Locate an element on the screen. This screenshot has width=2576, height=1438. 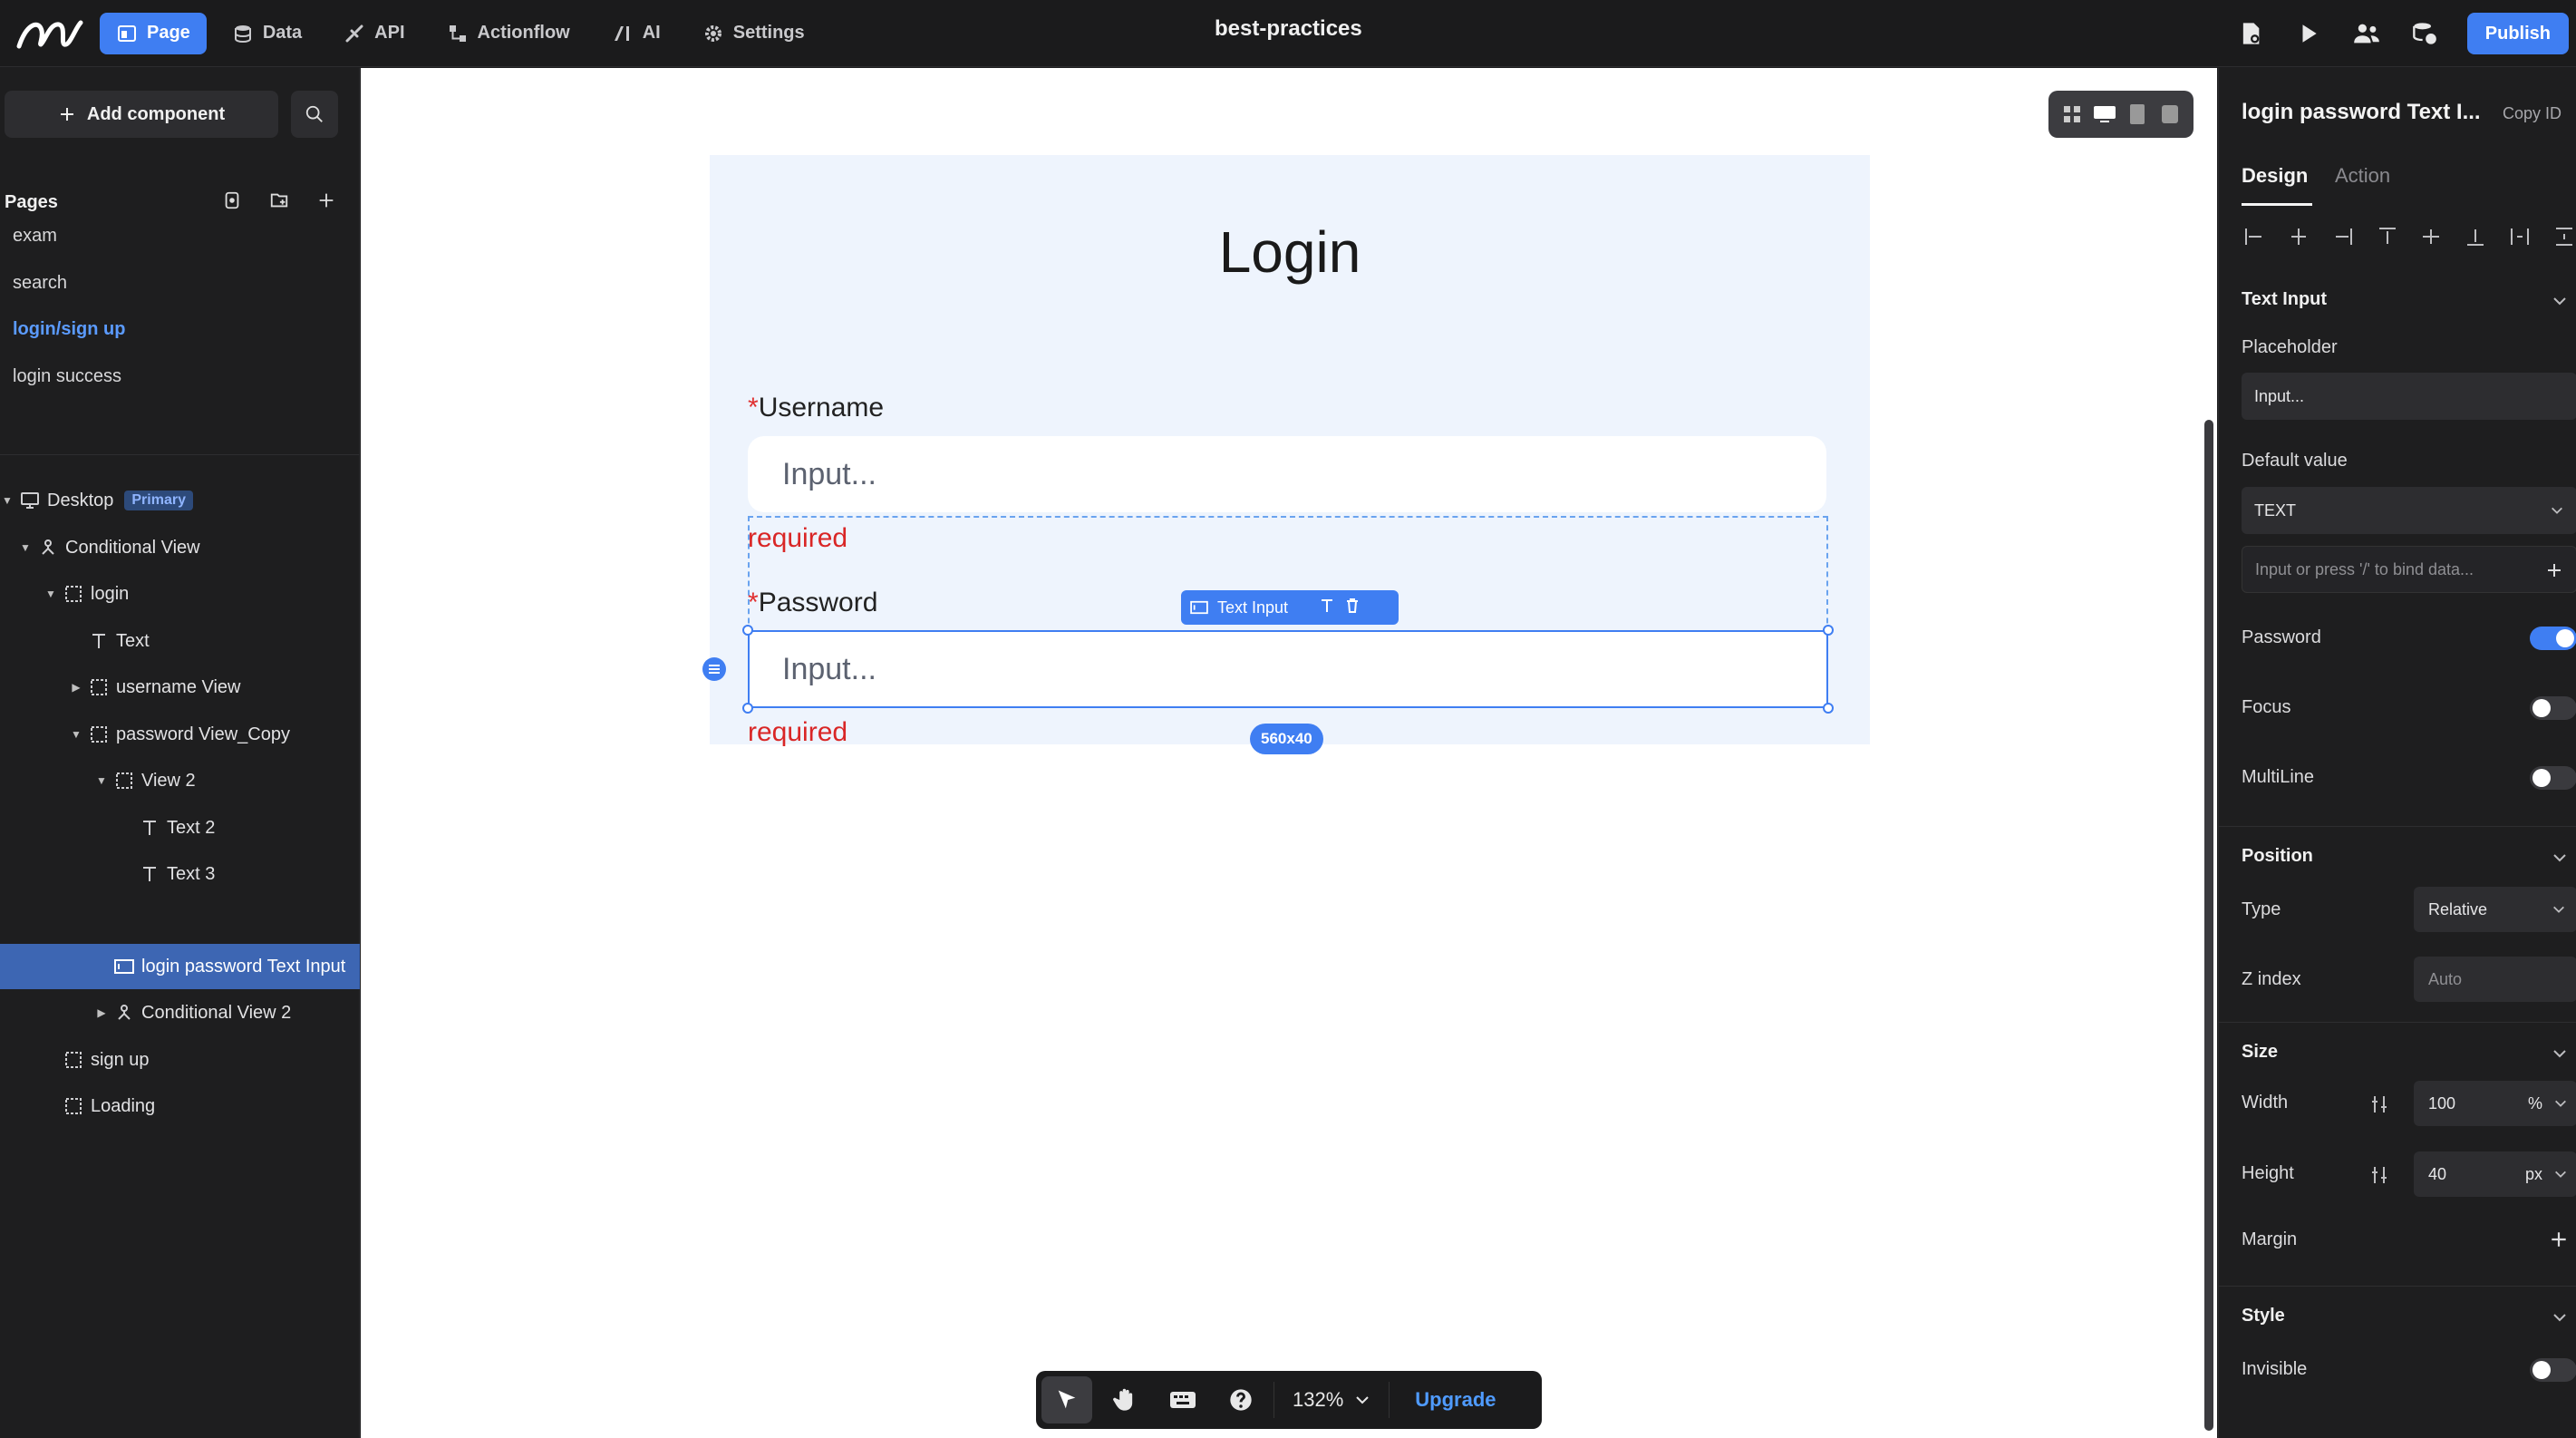
tree-item-loading: Loading is located at coordinates (180, 1106).